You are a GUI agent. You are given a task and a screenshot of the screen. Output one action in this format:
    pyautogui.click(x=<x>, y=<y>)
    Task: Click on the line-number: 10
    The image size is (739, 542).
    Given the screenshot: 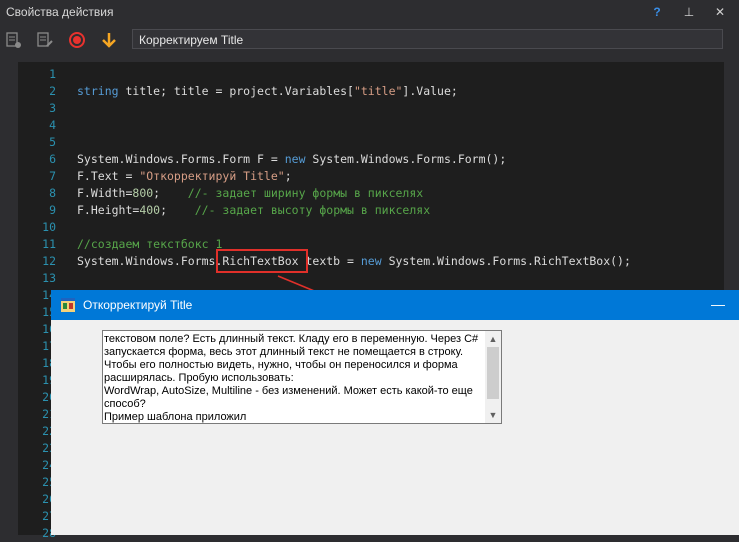 What is the action you would take?
    pyautogui.click(x=49, y=227)
    